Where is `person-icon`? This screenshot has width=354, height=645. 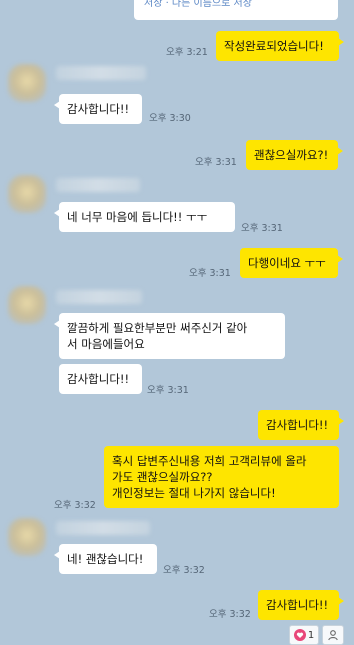
person-icon is located at coordinates (333, 635).